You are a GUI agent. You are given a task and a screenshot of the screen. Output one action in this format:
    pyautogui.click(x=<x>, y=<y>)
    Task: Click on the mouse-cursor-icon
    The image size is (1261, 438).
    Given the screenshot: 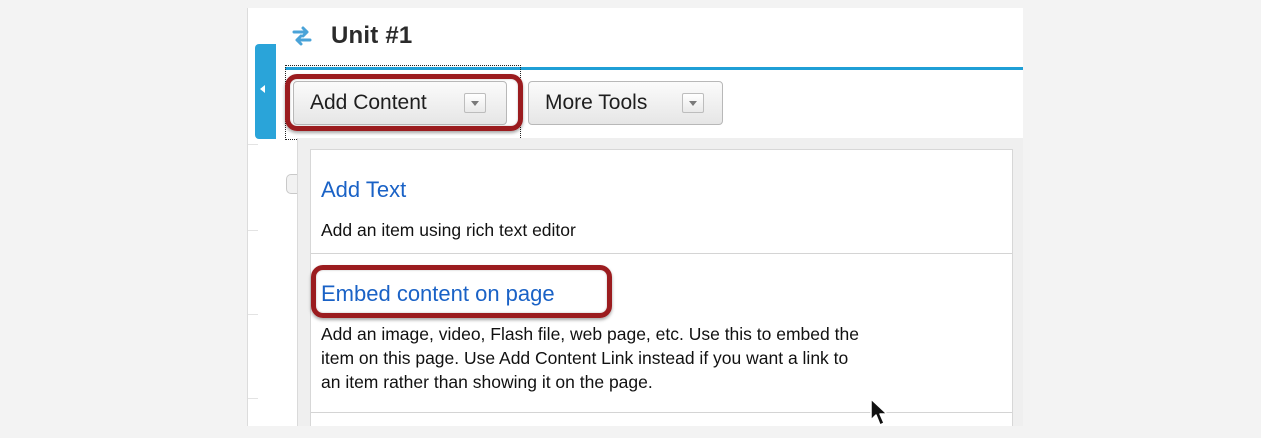 What is the action you would take?
    pyautogui.click(x=879, y=412)
    